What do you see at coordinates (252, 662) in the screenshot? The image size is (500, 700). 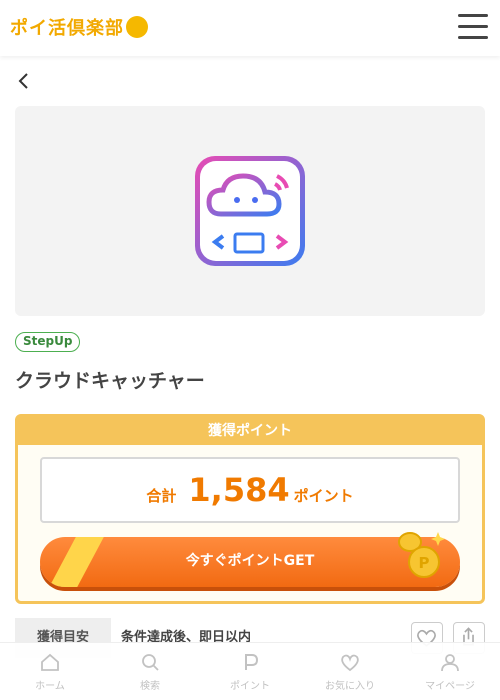 I see `point-p-icon` at bounding box center [252, 662].